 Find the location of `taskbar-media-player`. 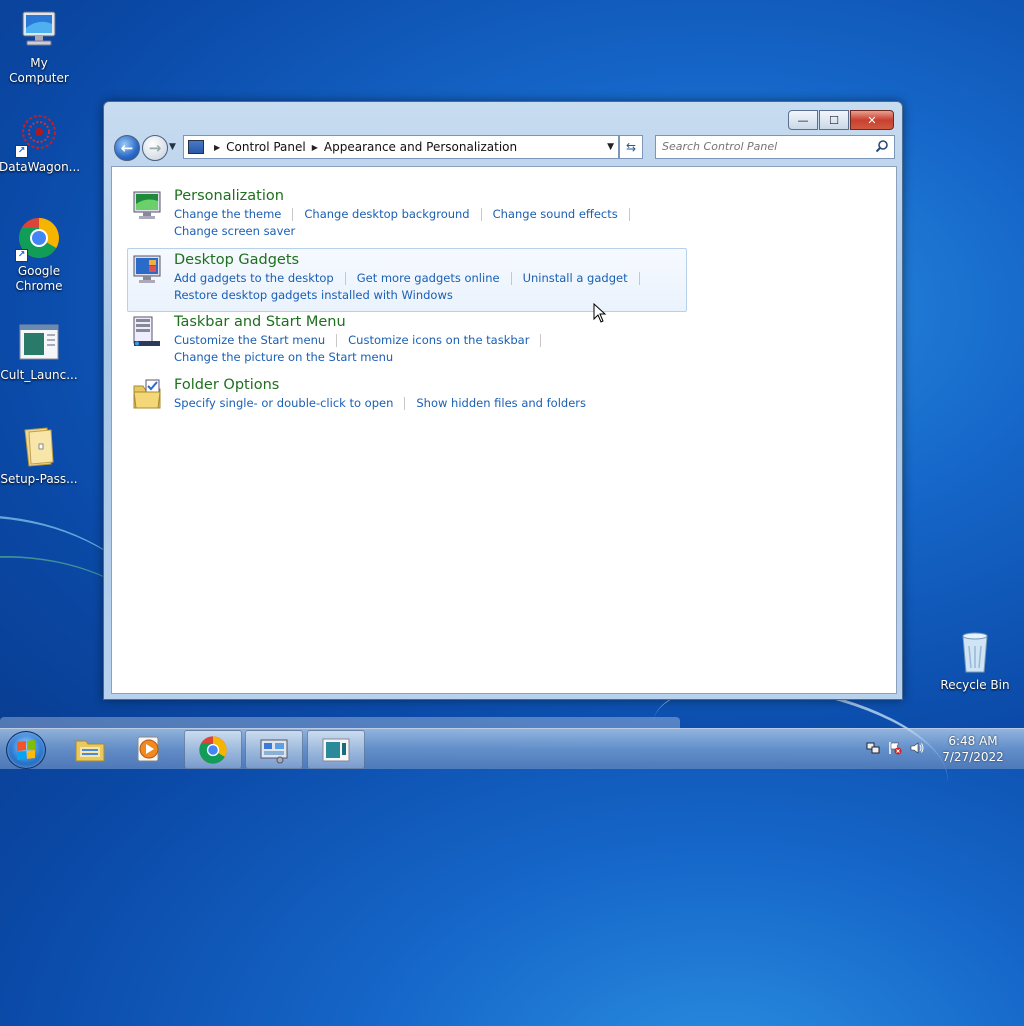

taskbar-media-player is located at coordinates (149, 748).